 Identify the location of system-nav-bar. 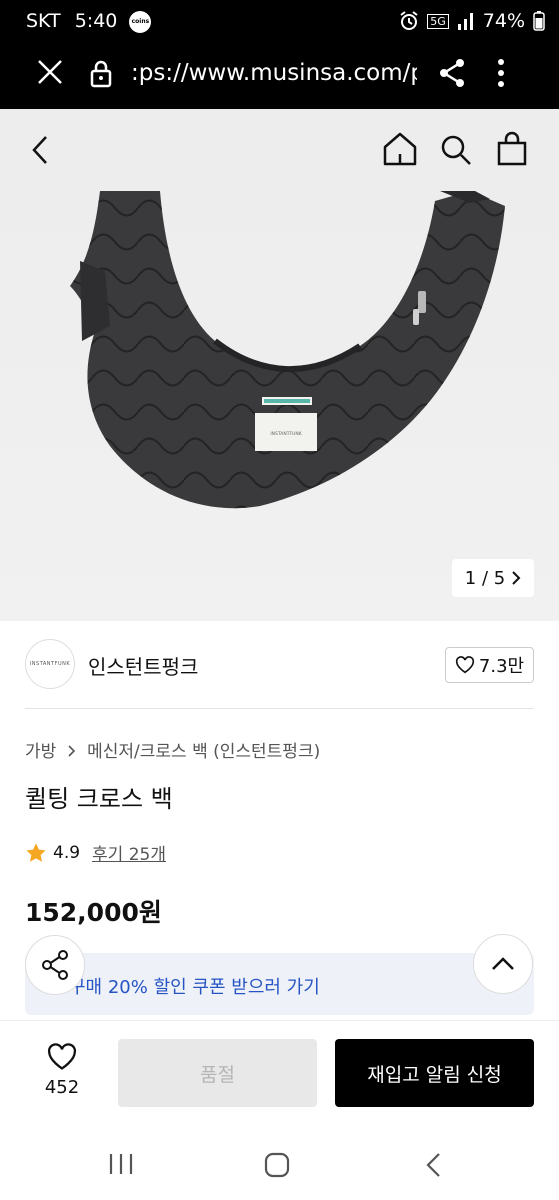
(279, 1162).